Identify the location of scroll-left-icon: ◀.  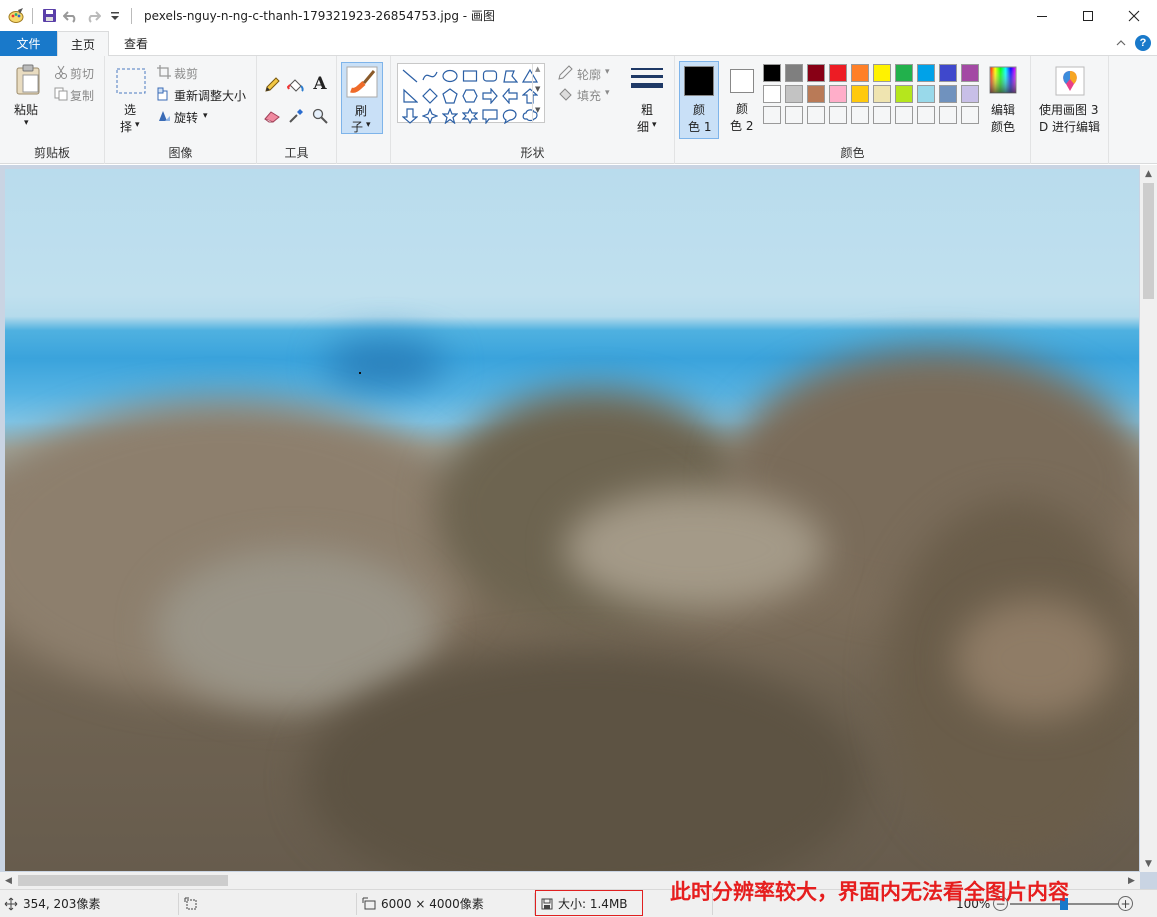
(8, 880).